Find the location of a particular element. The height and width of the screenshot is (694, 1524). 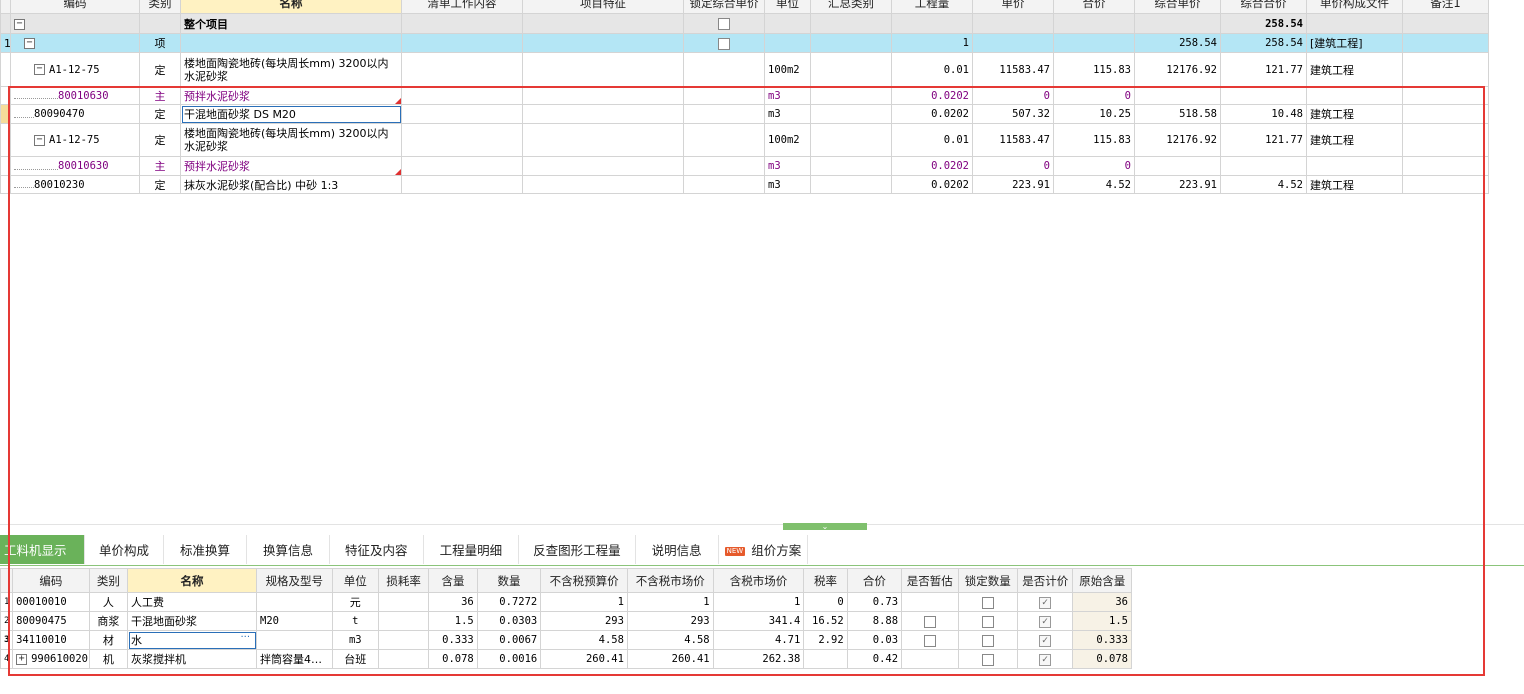

table-row-material: 80010630 主 预拌水泥砂浆 m3 0.0202 0 0 is located at coordinates (744, 95).